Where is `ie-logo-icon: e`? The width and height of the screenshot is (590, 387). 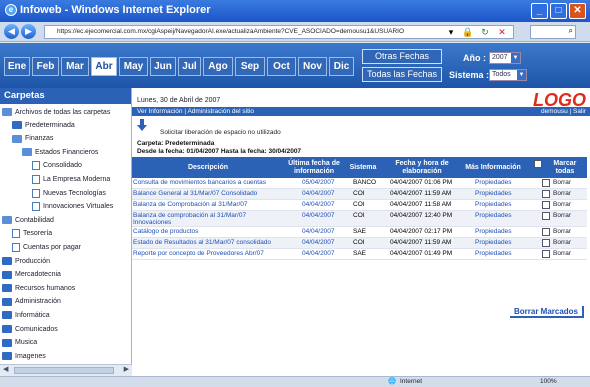
ie-logo-icon: e is located at coordinates (11, 10).